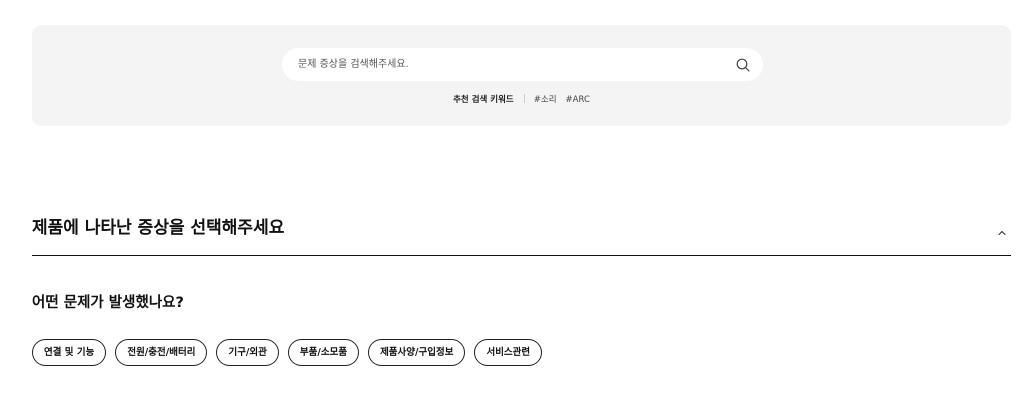 Image resolution: width=1024 pixels, height=403 pixels. Describe the element at coordinates (323, 352) in the screenshot. I see `chip-parts-consumables: 부품/소모품` at that location.